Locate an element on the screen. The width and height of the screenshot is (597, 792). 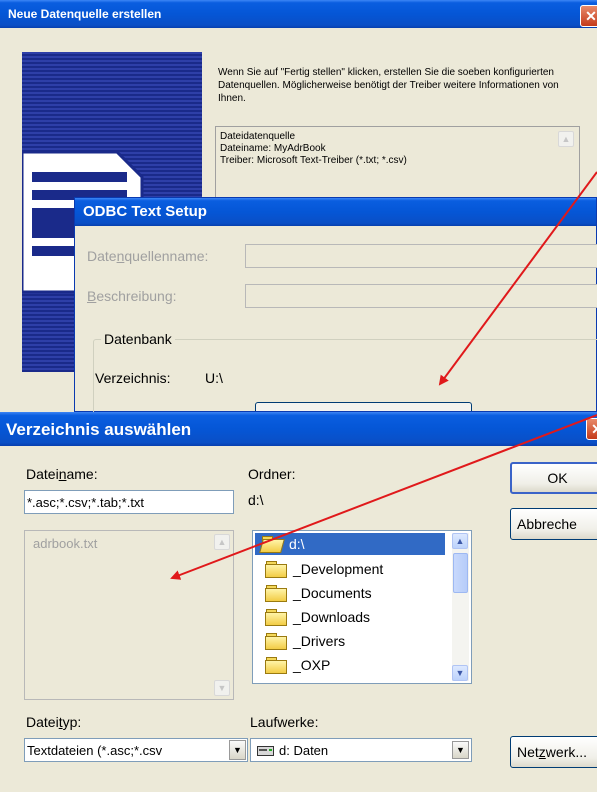
directory-label: Verzeichnis: is located at coordinates (133, 378).